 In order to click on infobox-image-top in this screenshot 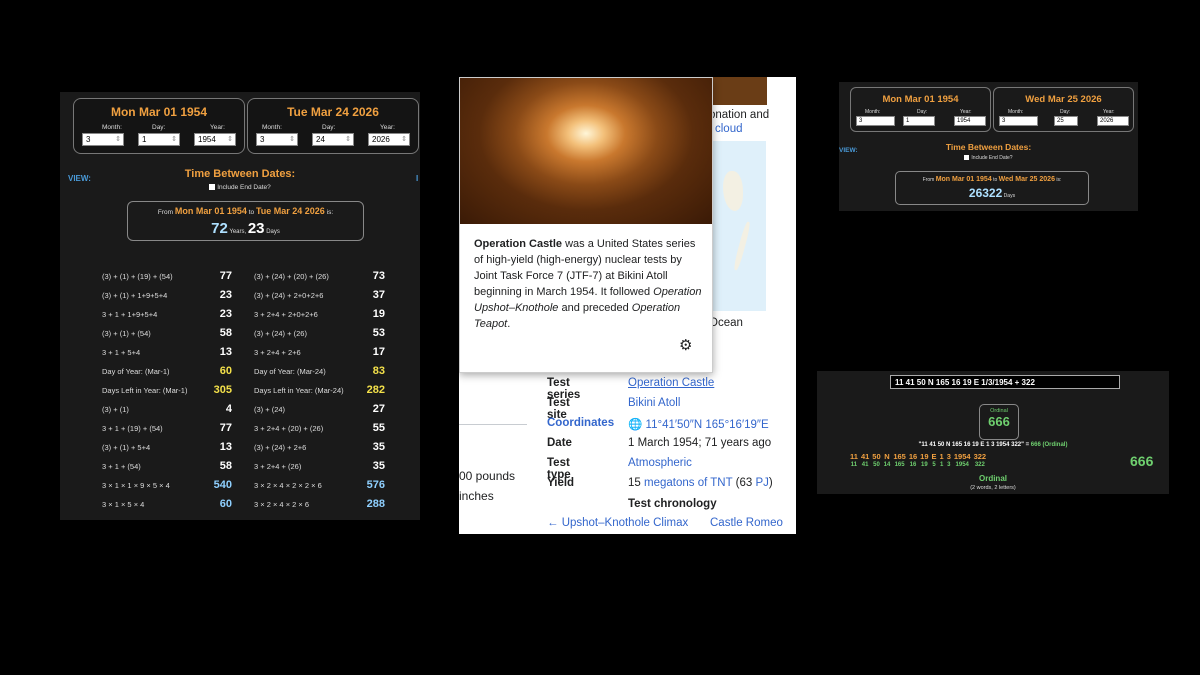, I will do `click(739, 91)`.